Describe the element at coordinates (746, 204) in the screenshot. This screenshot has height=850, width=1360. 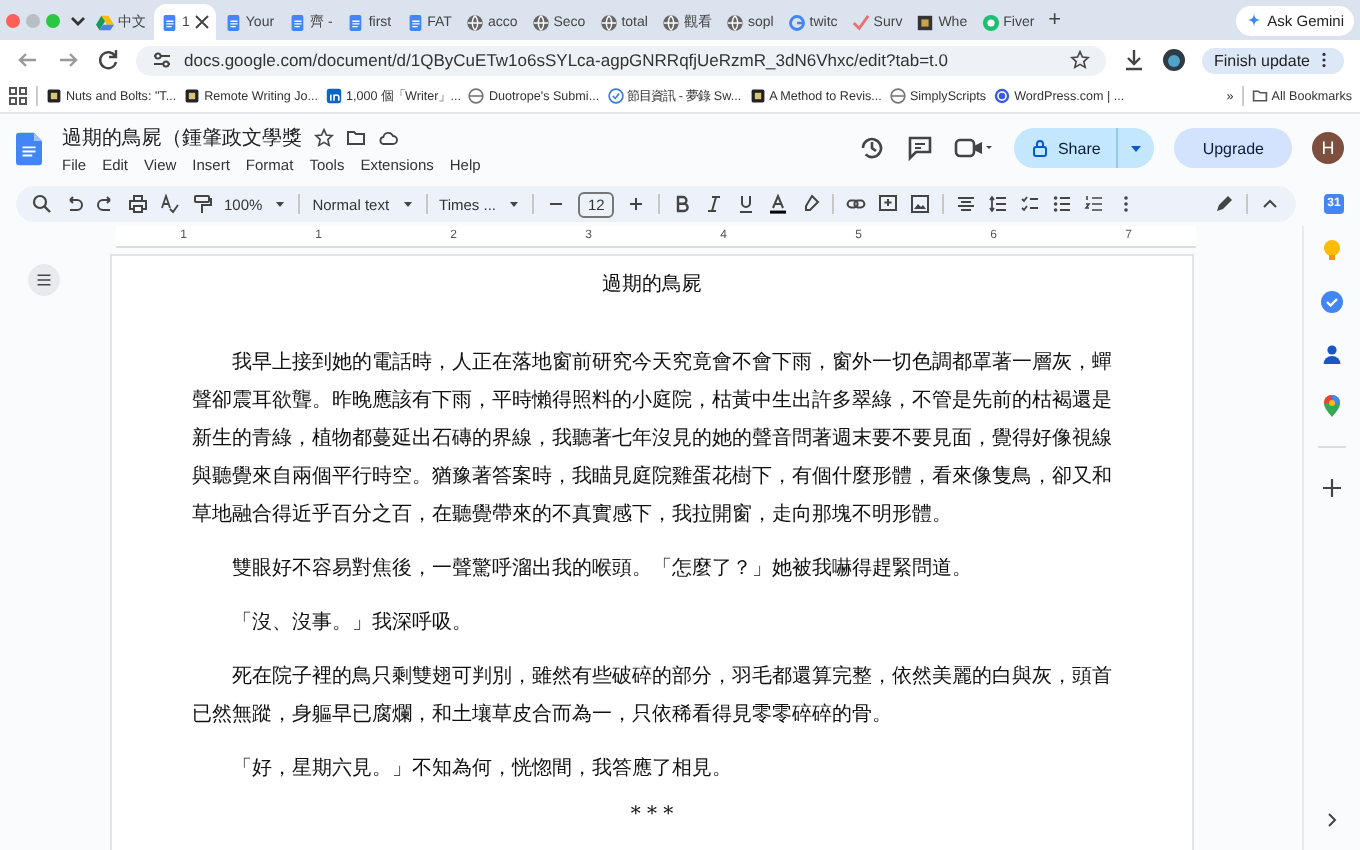
I see `underline-icon` at that location.